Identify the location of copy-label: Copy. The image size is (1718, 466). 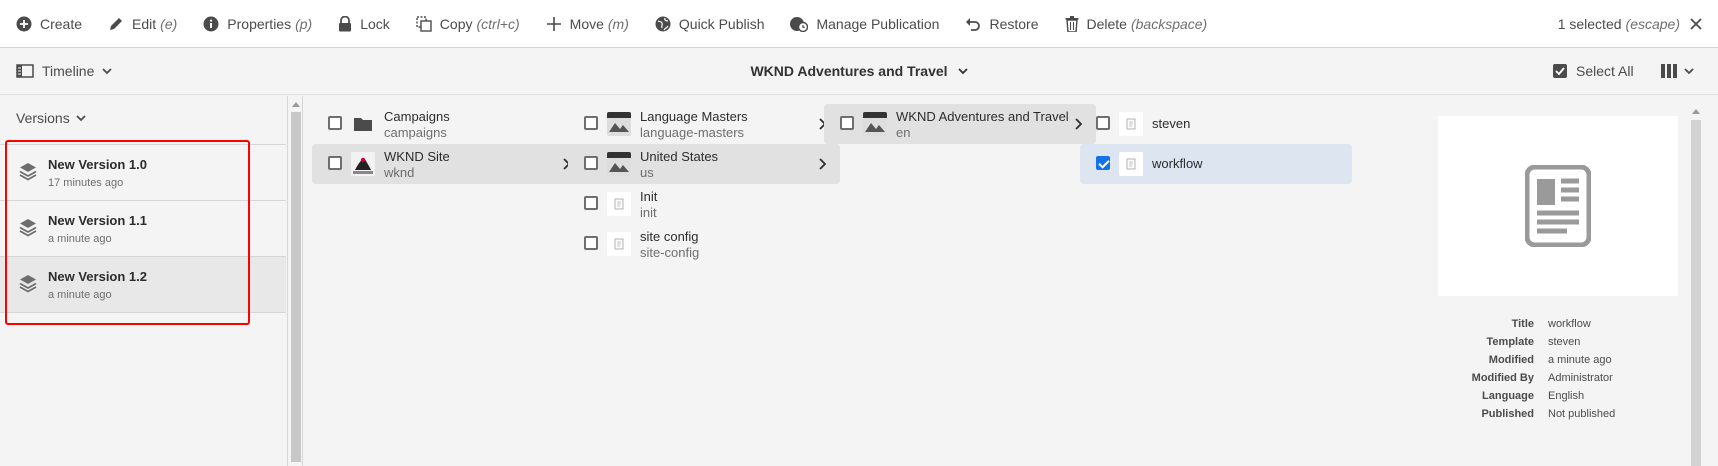
(456, 23).